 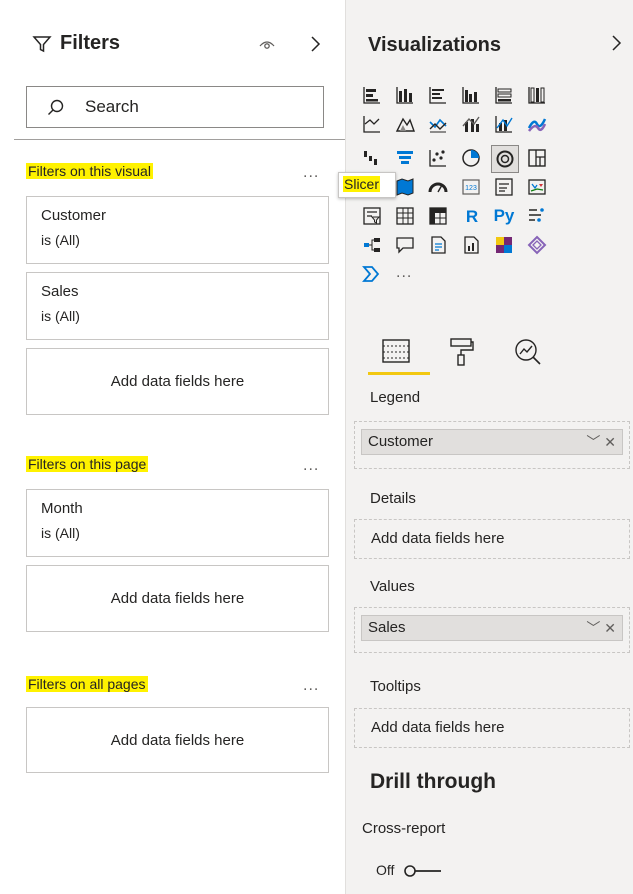 What do you see at coordinates (471, 95) in the screenshot?
I see `clustered-column-chart-icon` at bounding box center [471, 95].